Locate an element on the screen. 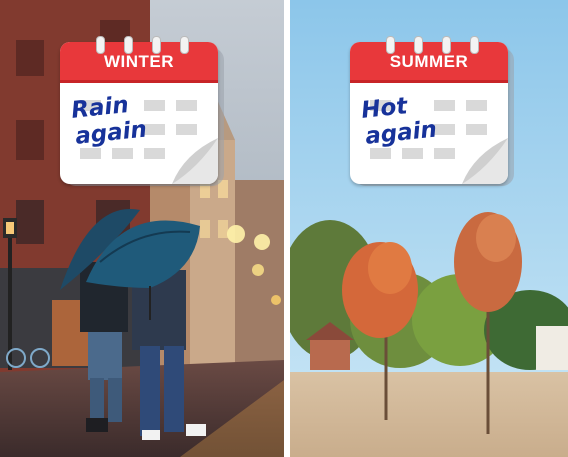 The height and width of the screenshot is (457, 568). calendar-page: SUMMER Hot again is located at coordinates (429, 113).